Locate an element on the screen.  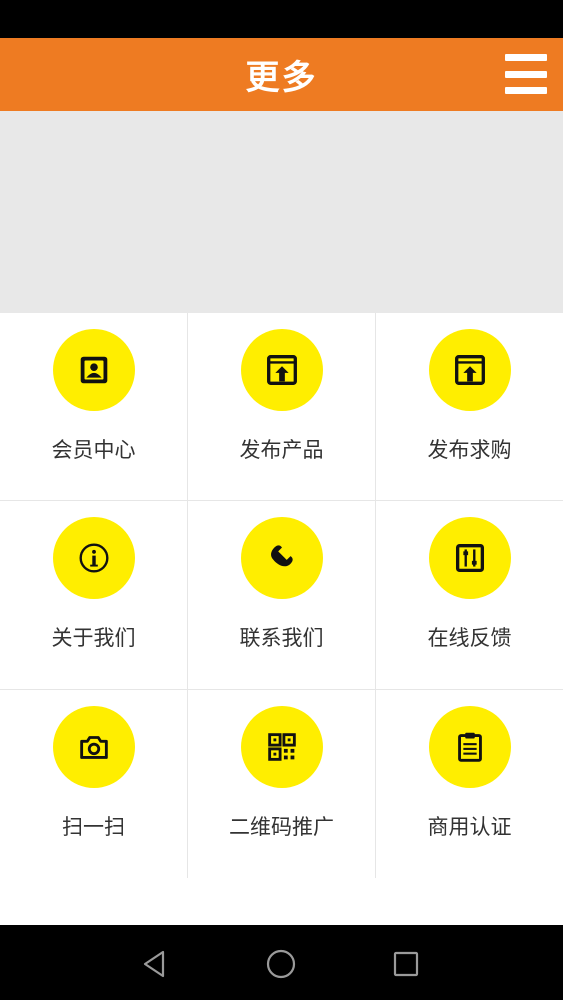
clipboard-icon is located at coordinates (469, 747).